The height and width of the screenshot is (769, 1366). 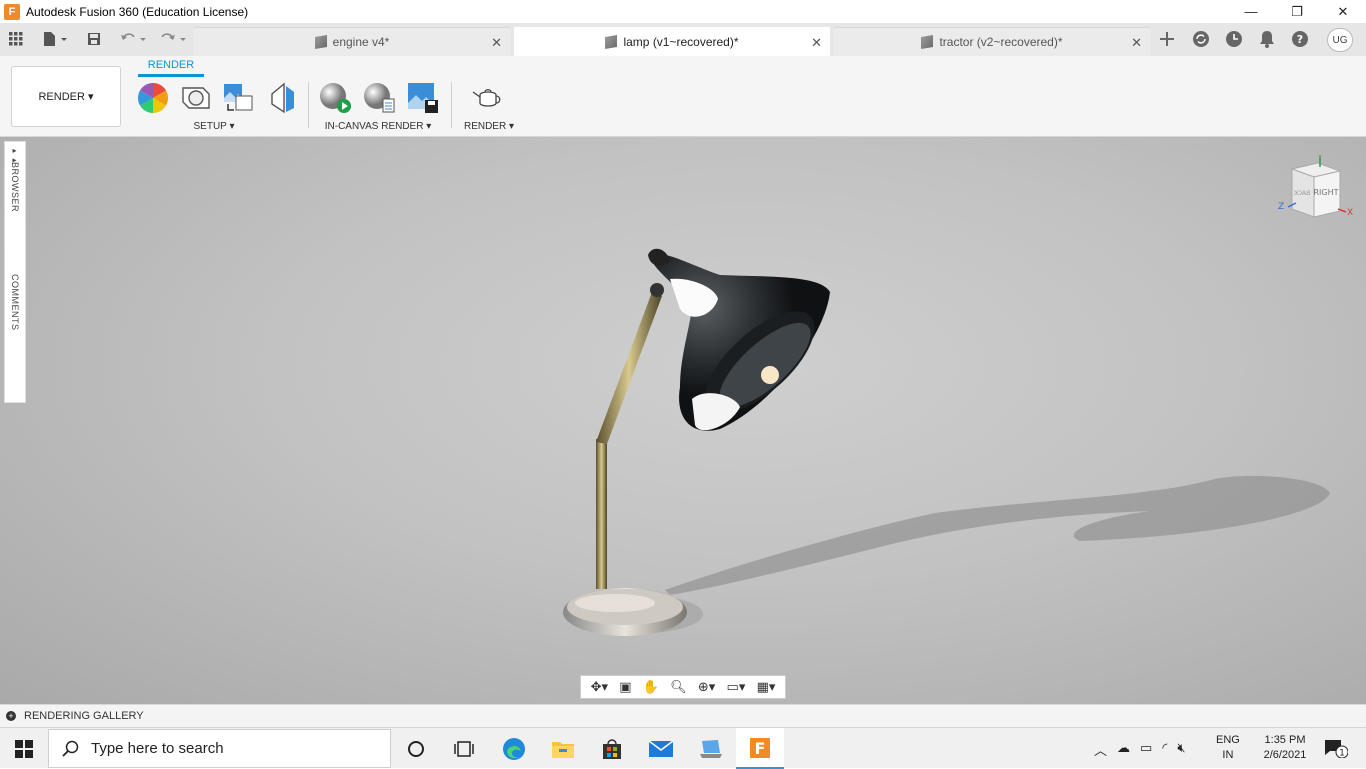 What do you see at coordinates (563, 748) in the screenshot?
I see `file-explorer-icon` at bounding box center [563, 748].